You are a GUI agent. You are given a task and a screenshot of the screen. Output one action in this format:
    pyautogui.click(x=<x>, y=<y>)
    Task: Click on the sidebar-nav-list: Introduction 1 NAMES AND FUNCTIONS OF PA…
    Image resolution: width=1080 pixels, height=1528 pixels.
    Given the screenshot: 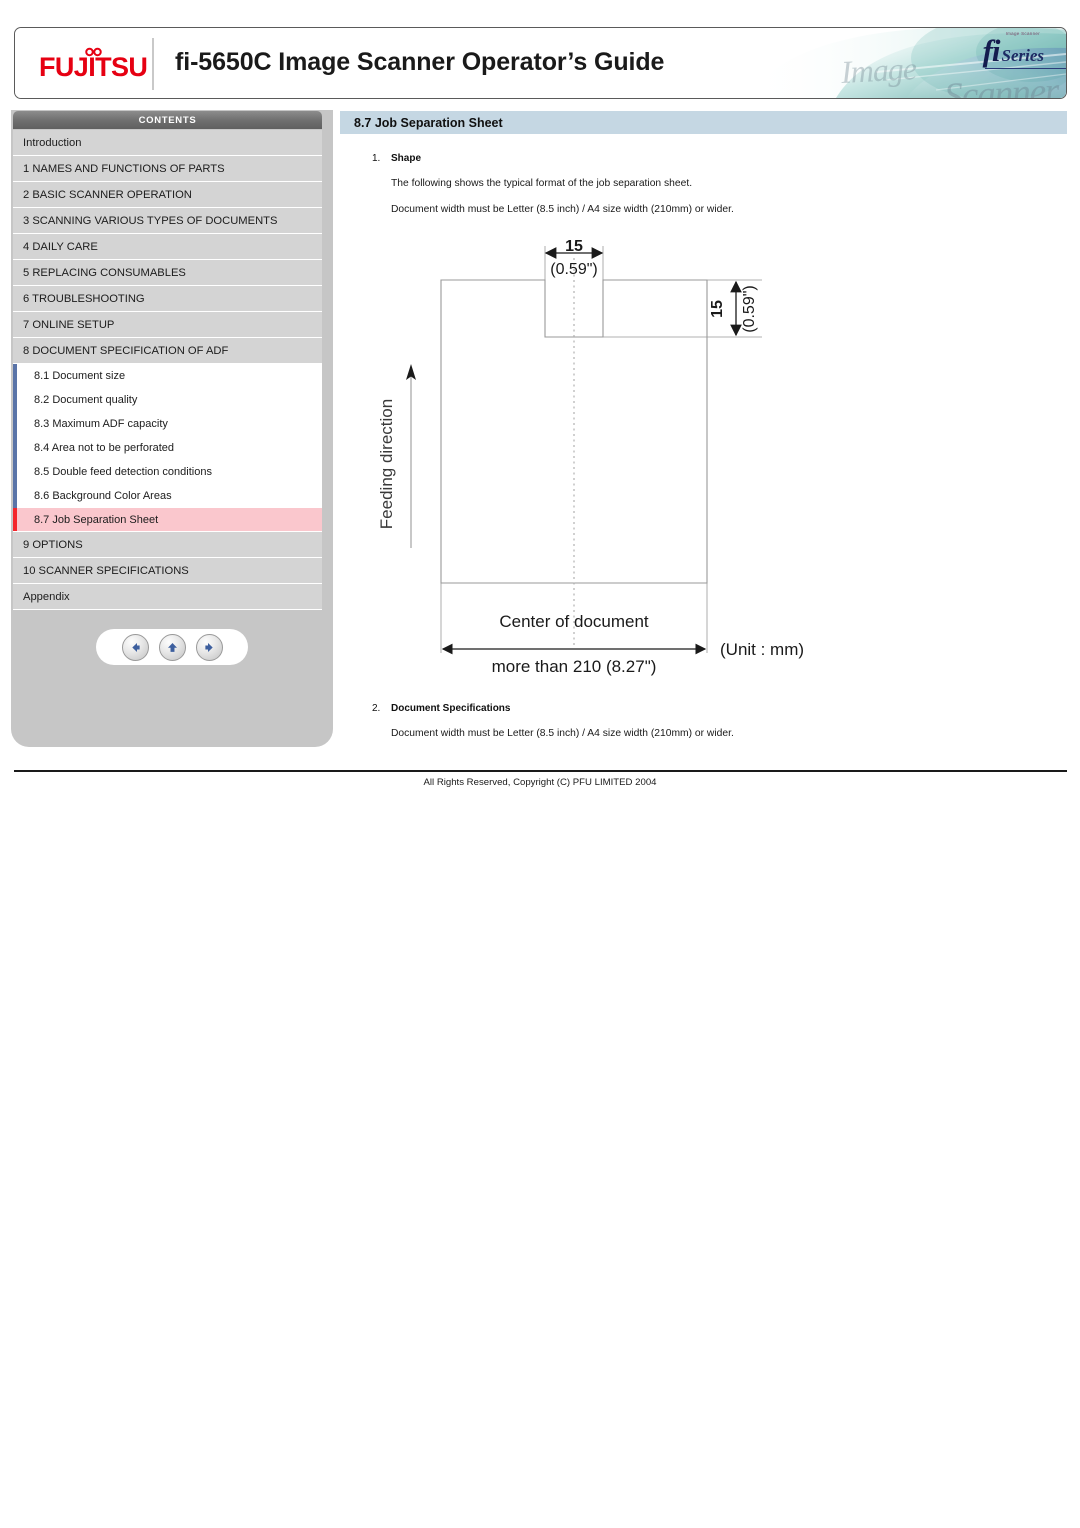 What is the action you would take?
    pyautogui.click(x=167, y=370)
    